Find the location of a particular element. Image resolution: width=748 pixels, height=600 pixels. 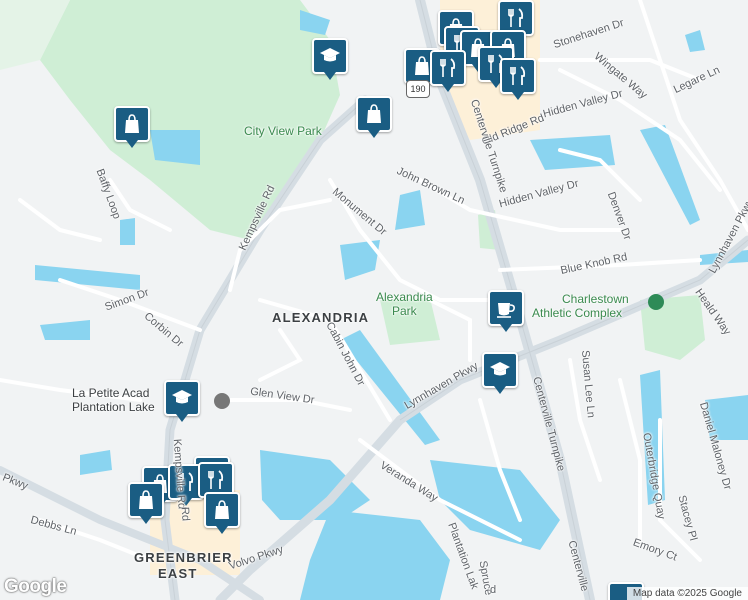

coffee-icon is located at coordinates (506, 310).